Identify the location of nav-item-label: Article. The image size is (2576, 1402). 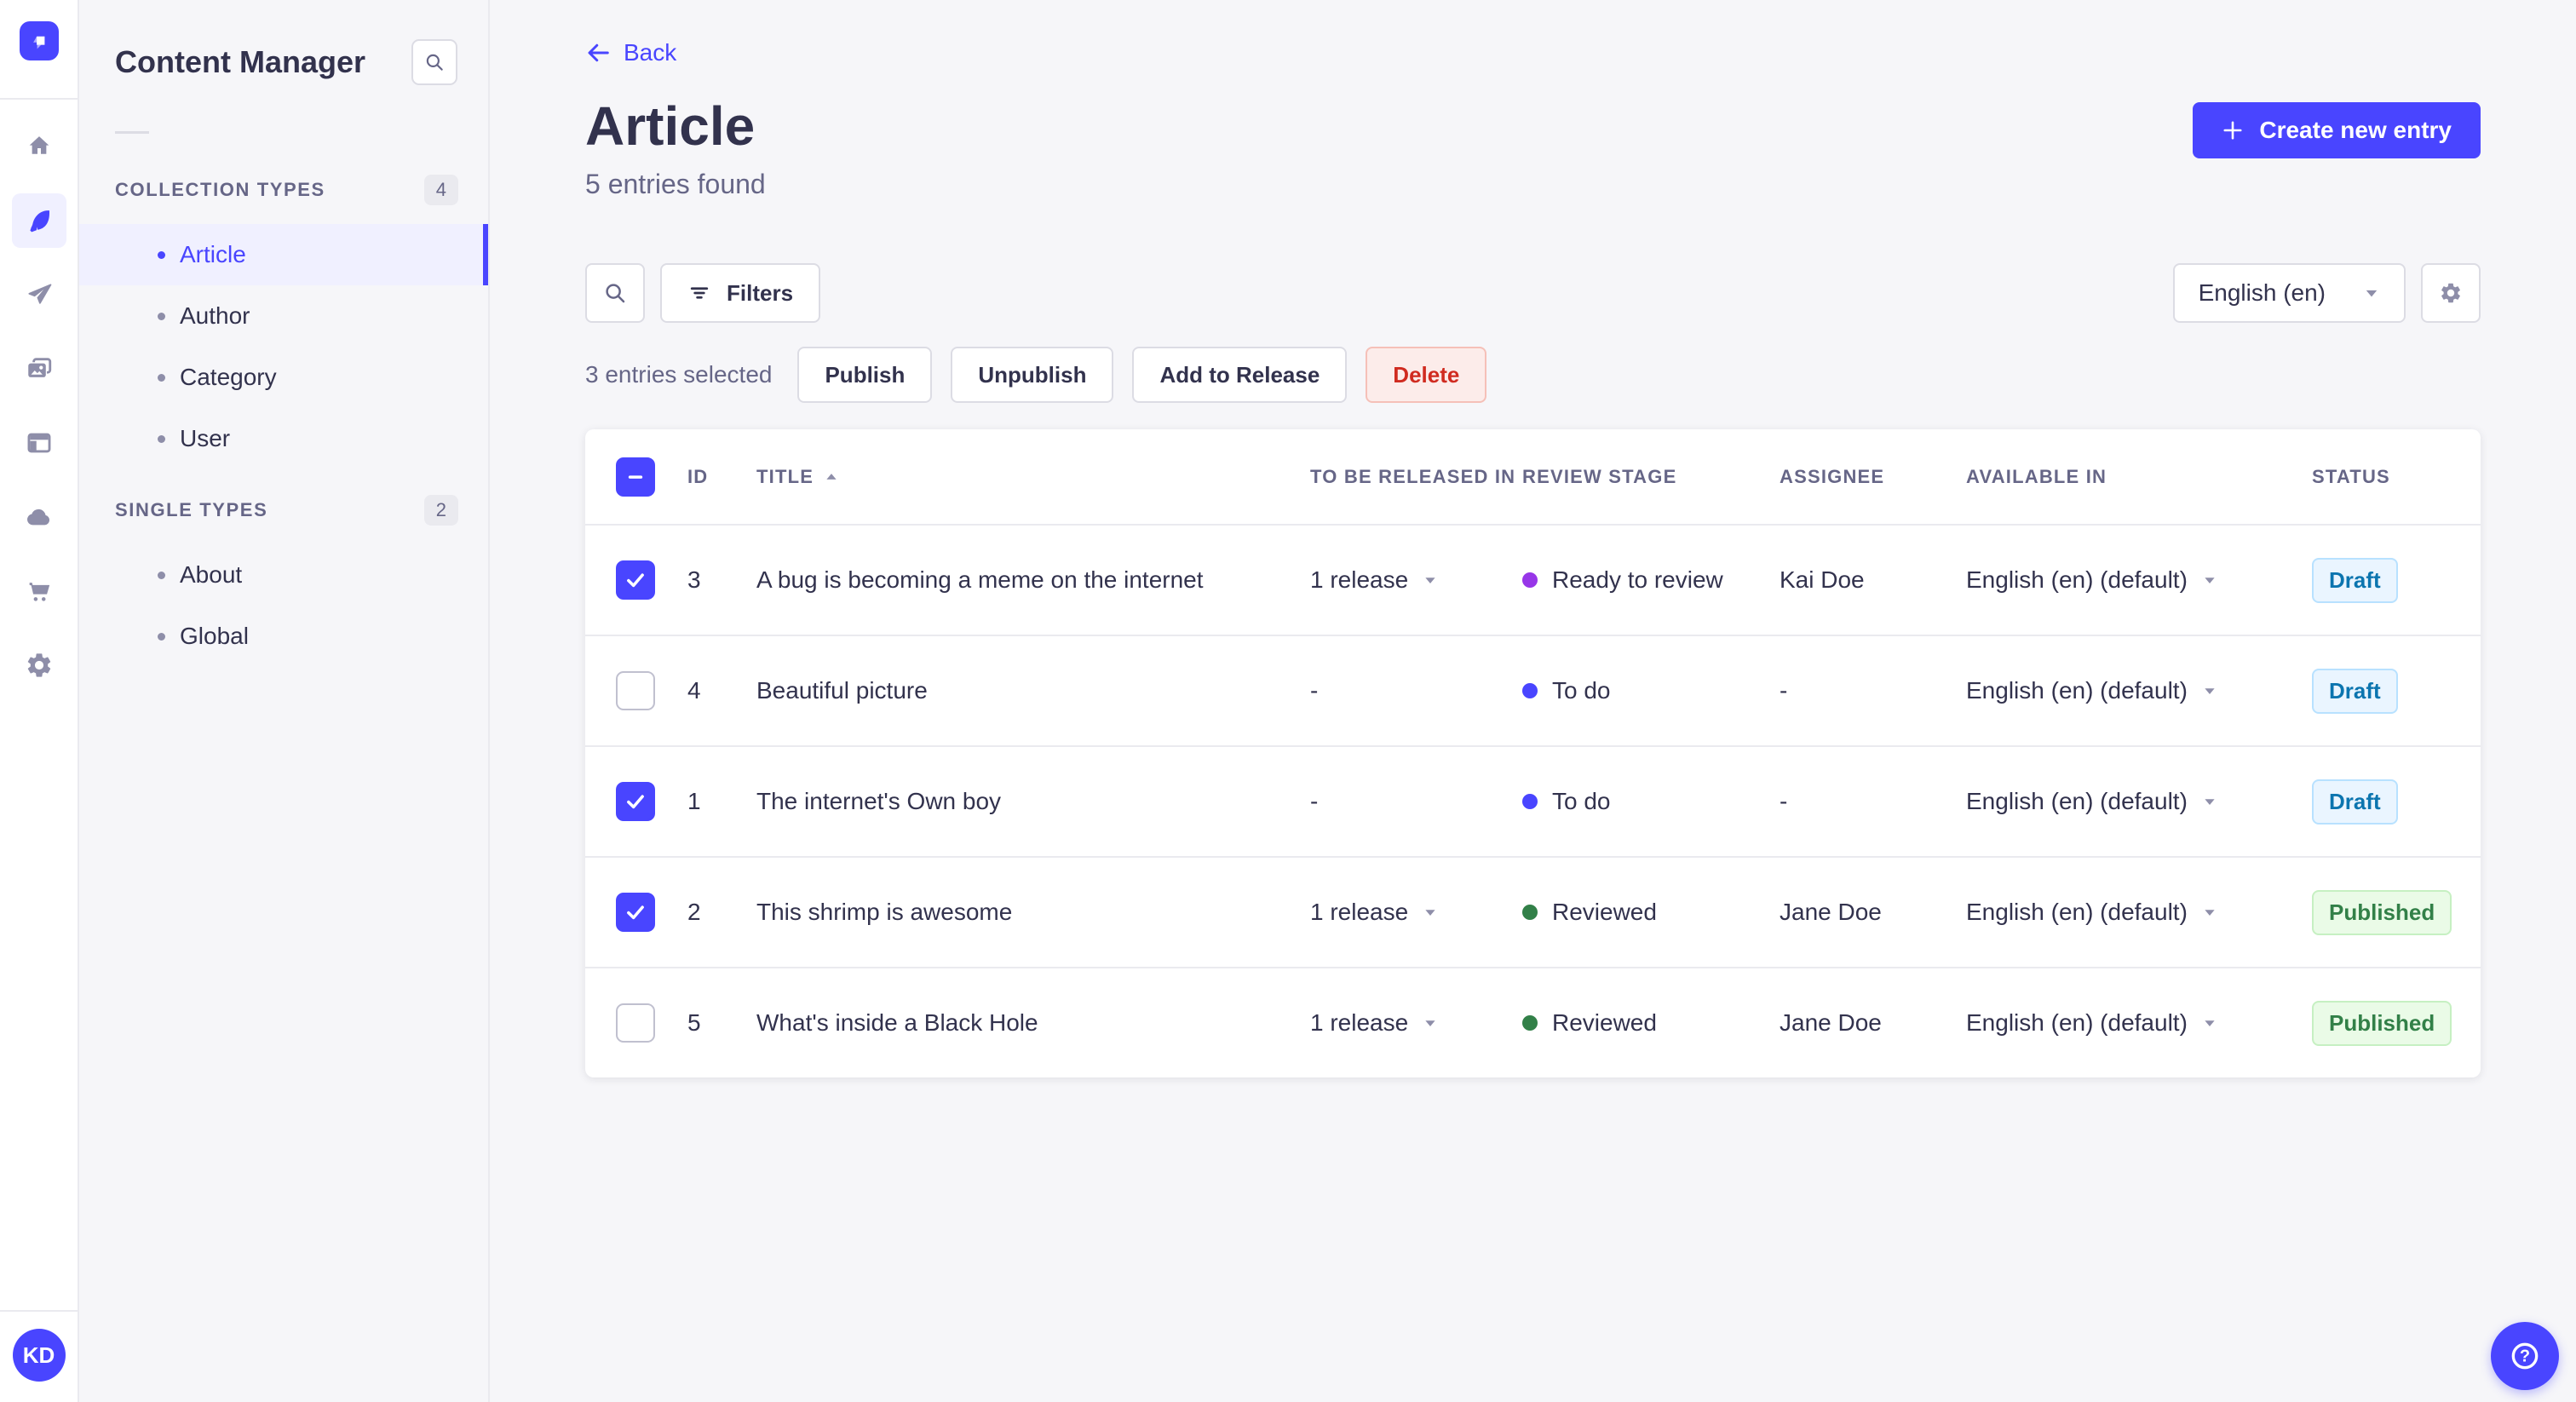
(213, 254).